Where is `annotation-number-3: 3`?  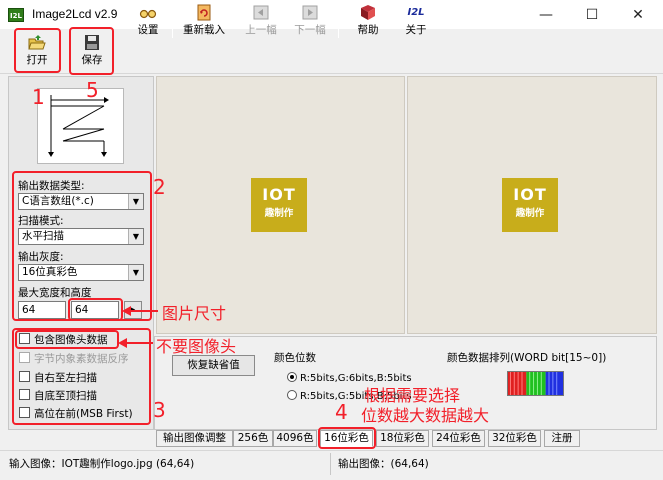 annotation-number-3: 3 is located at coordinates (159, 410).